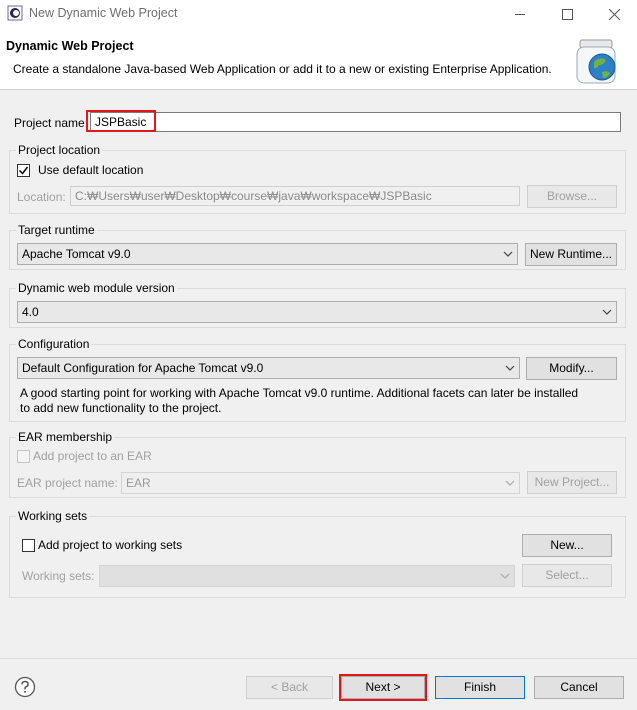 The image size is (637, 710). What do you see at coordinates (579, 687) in the screenshot?
I see `cancel-button: Cancel` at bounding box center [579, 687].